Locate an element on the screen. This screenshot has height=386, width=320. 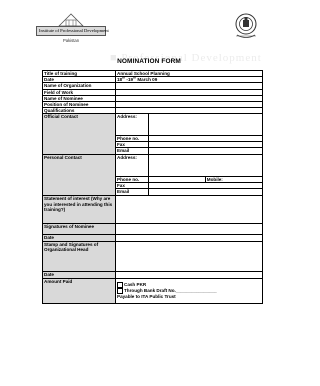
official-email-field is located at coordinates (205, 150).